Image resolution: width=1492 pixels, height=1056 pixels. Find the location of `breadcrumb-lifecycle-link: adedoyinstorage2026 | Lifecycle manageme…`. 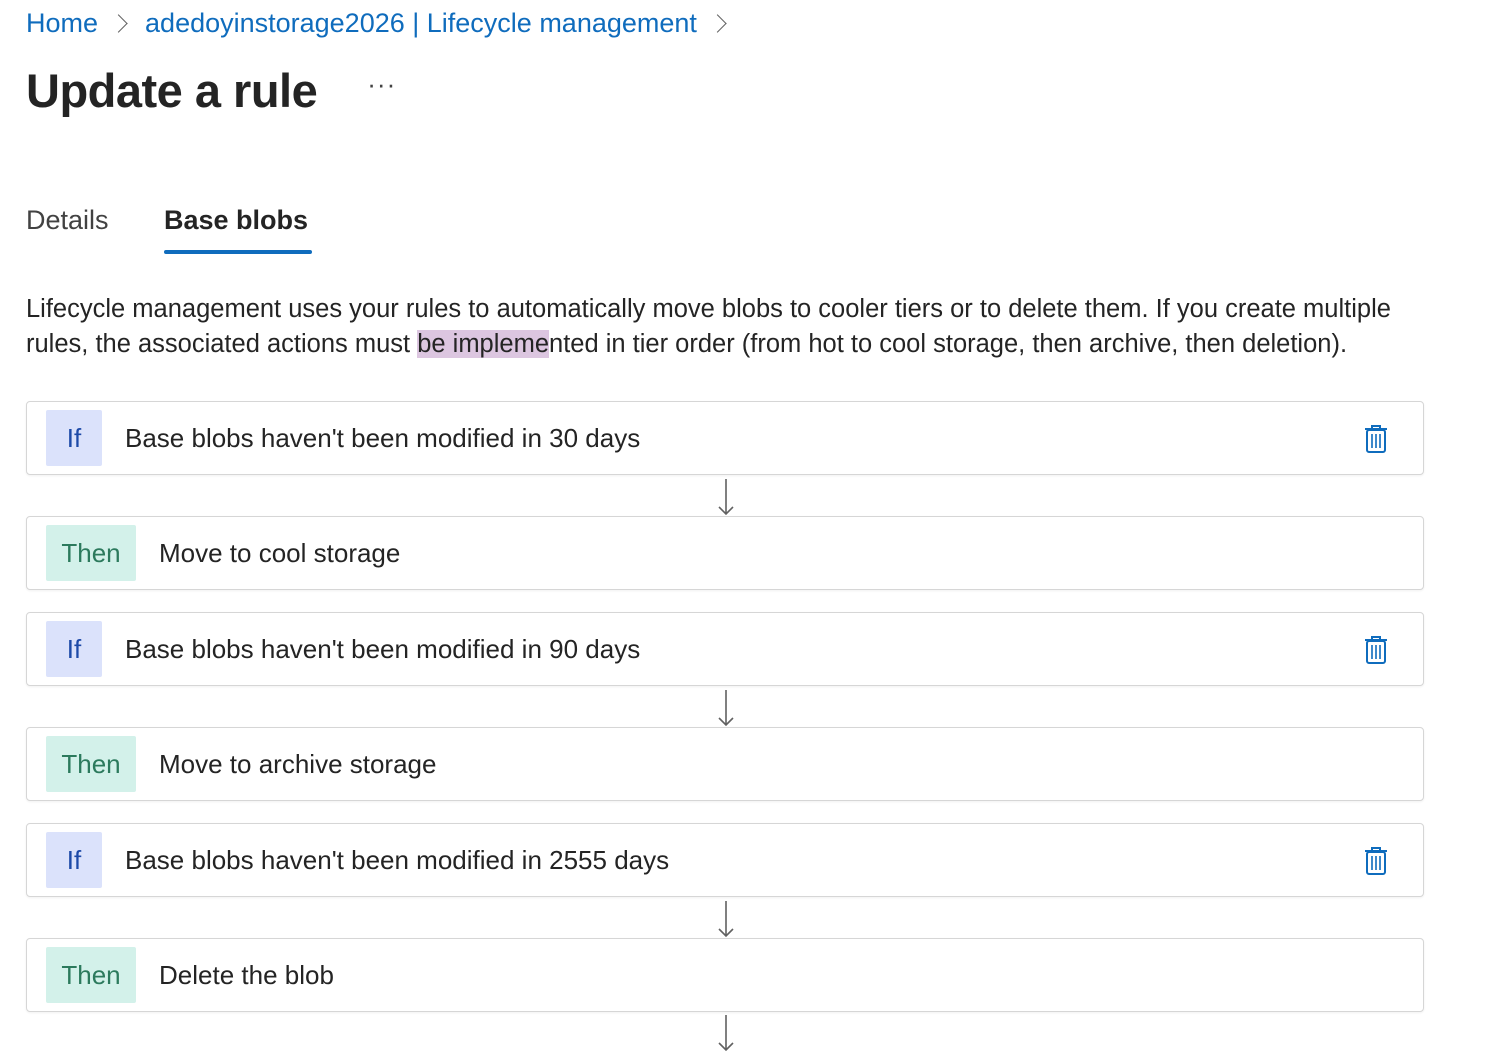

breadcrumb-lifecycle-link: adedoyinstorage2026 | Lifecycle manageme… is located at coordinates (421, 23).